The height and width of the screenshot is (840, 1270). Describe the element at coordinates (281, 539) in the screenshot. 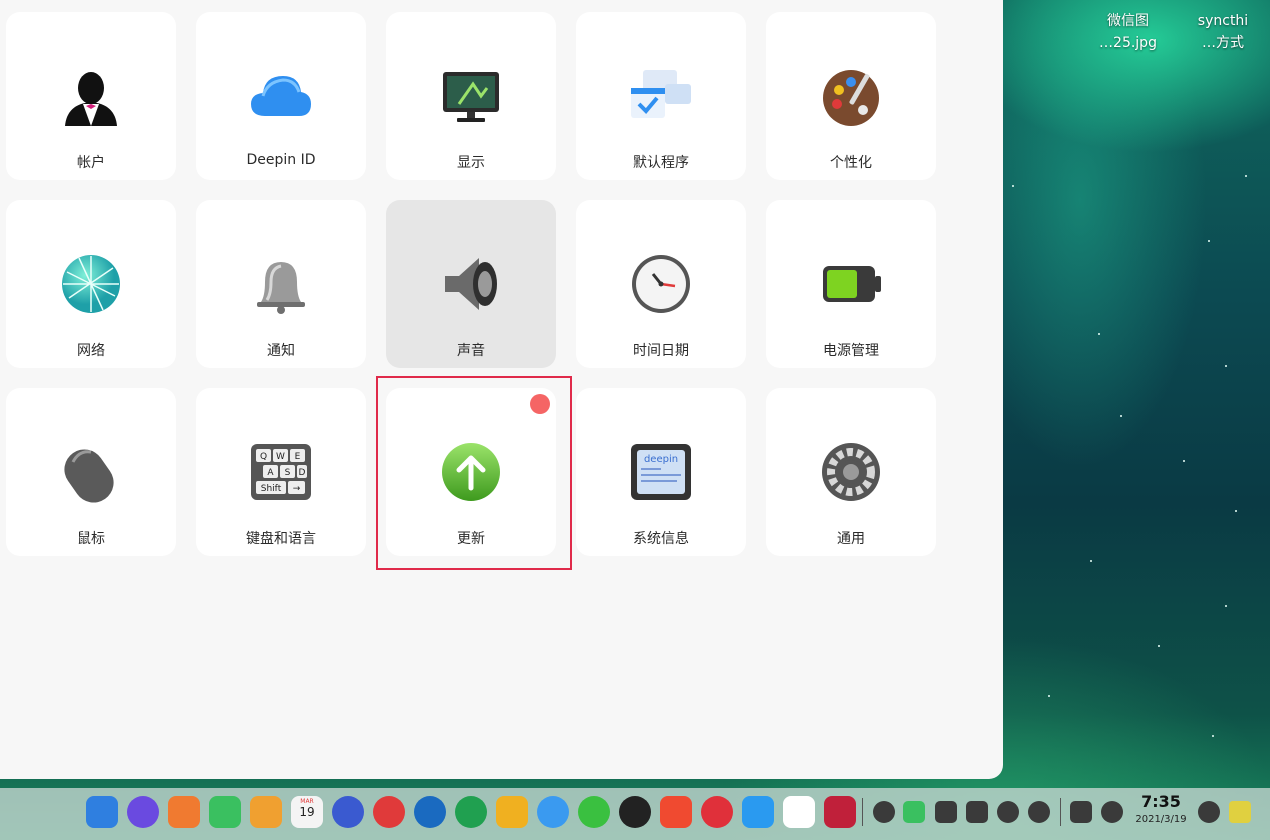

I see `tile-label: 键盘和语言` at that location.